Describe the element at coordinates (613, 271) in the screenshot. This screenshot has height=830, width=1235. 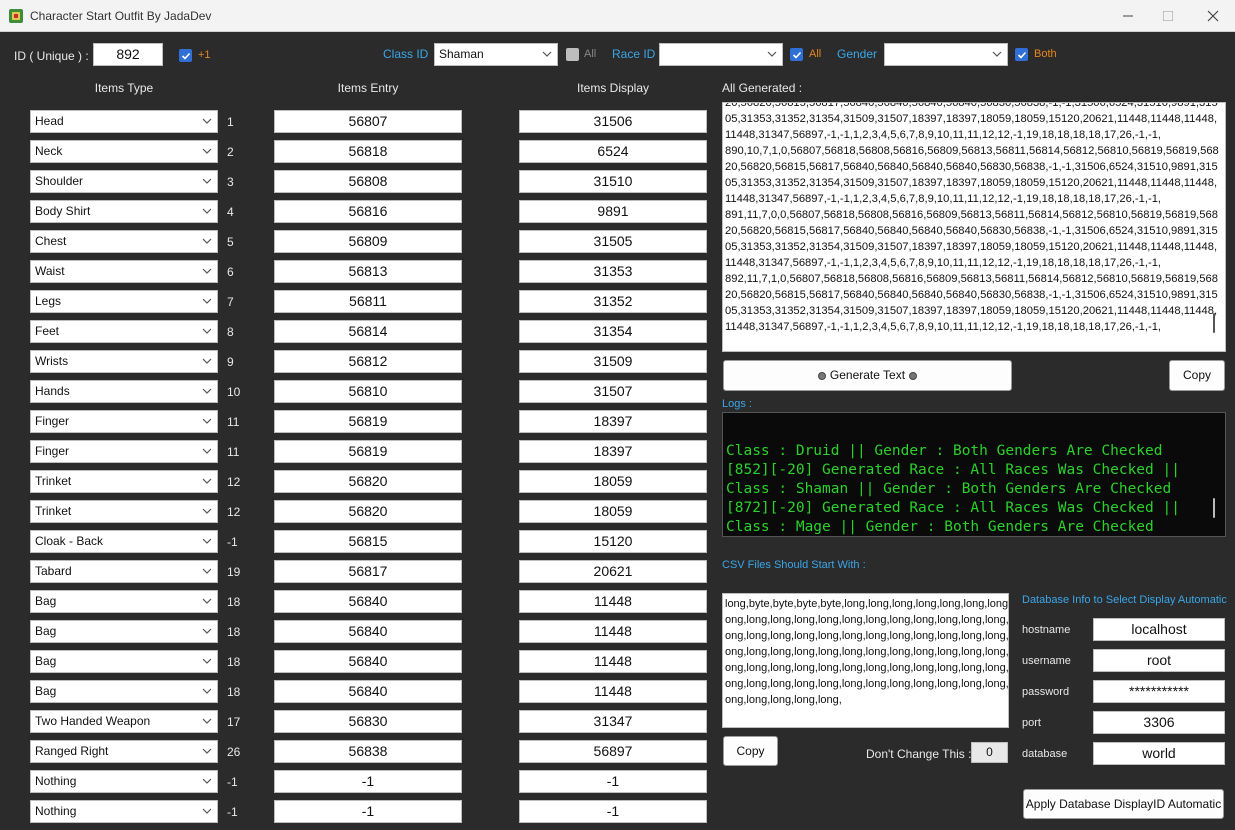
I see `item-display-input: 31353` at that location.